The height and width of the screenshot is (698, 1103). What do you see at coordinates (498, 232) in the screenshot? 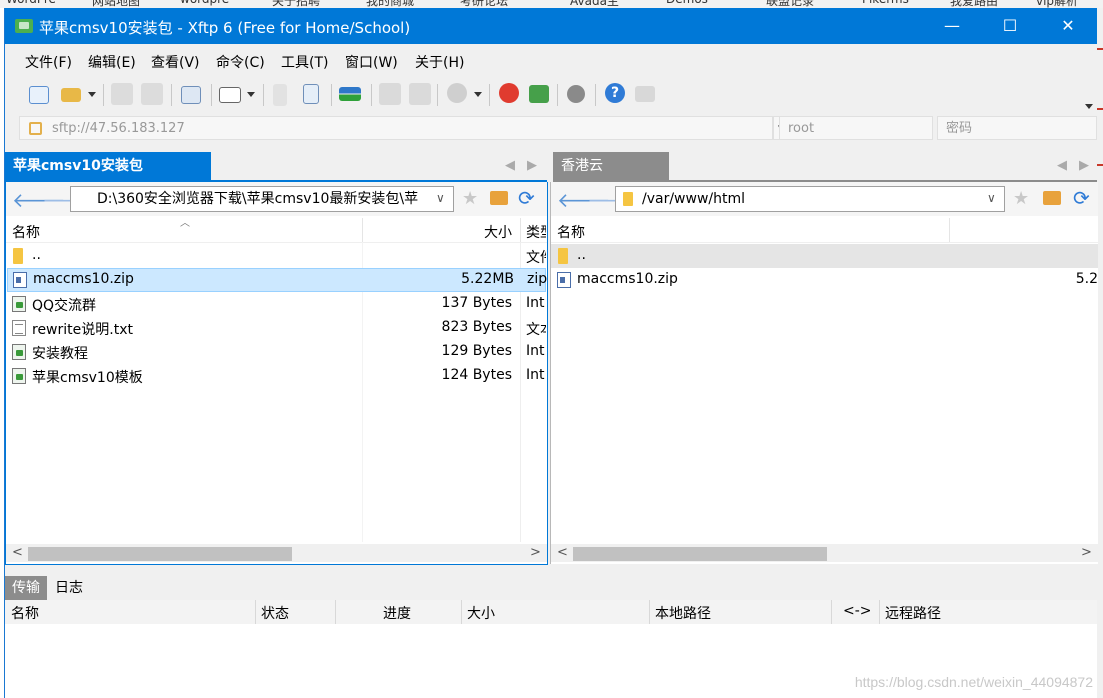
I see `col-size: 大小` at bounding box center [498, 232].